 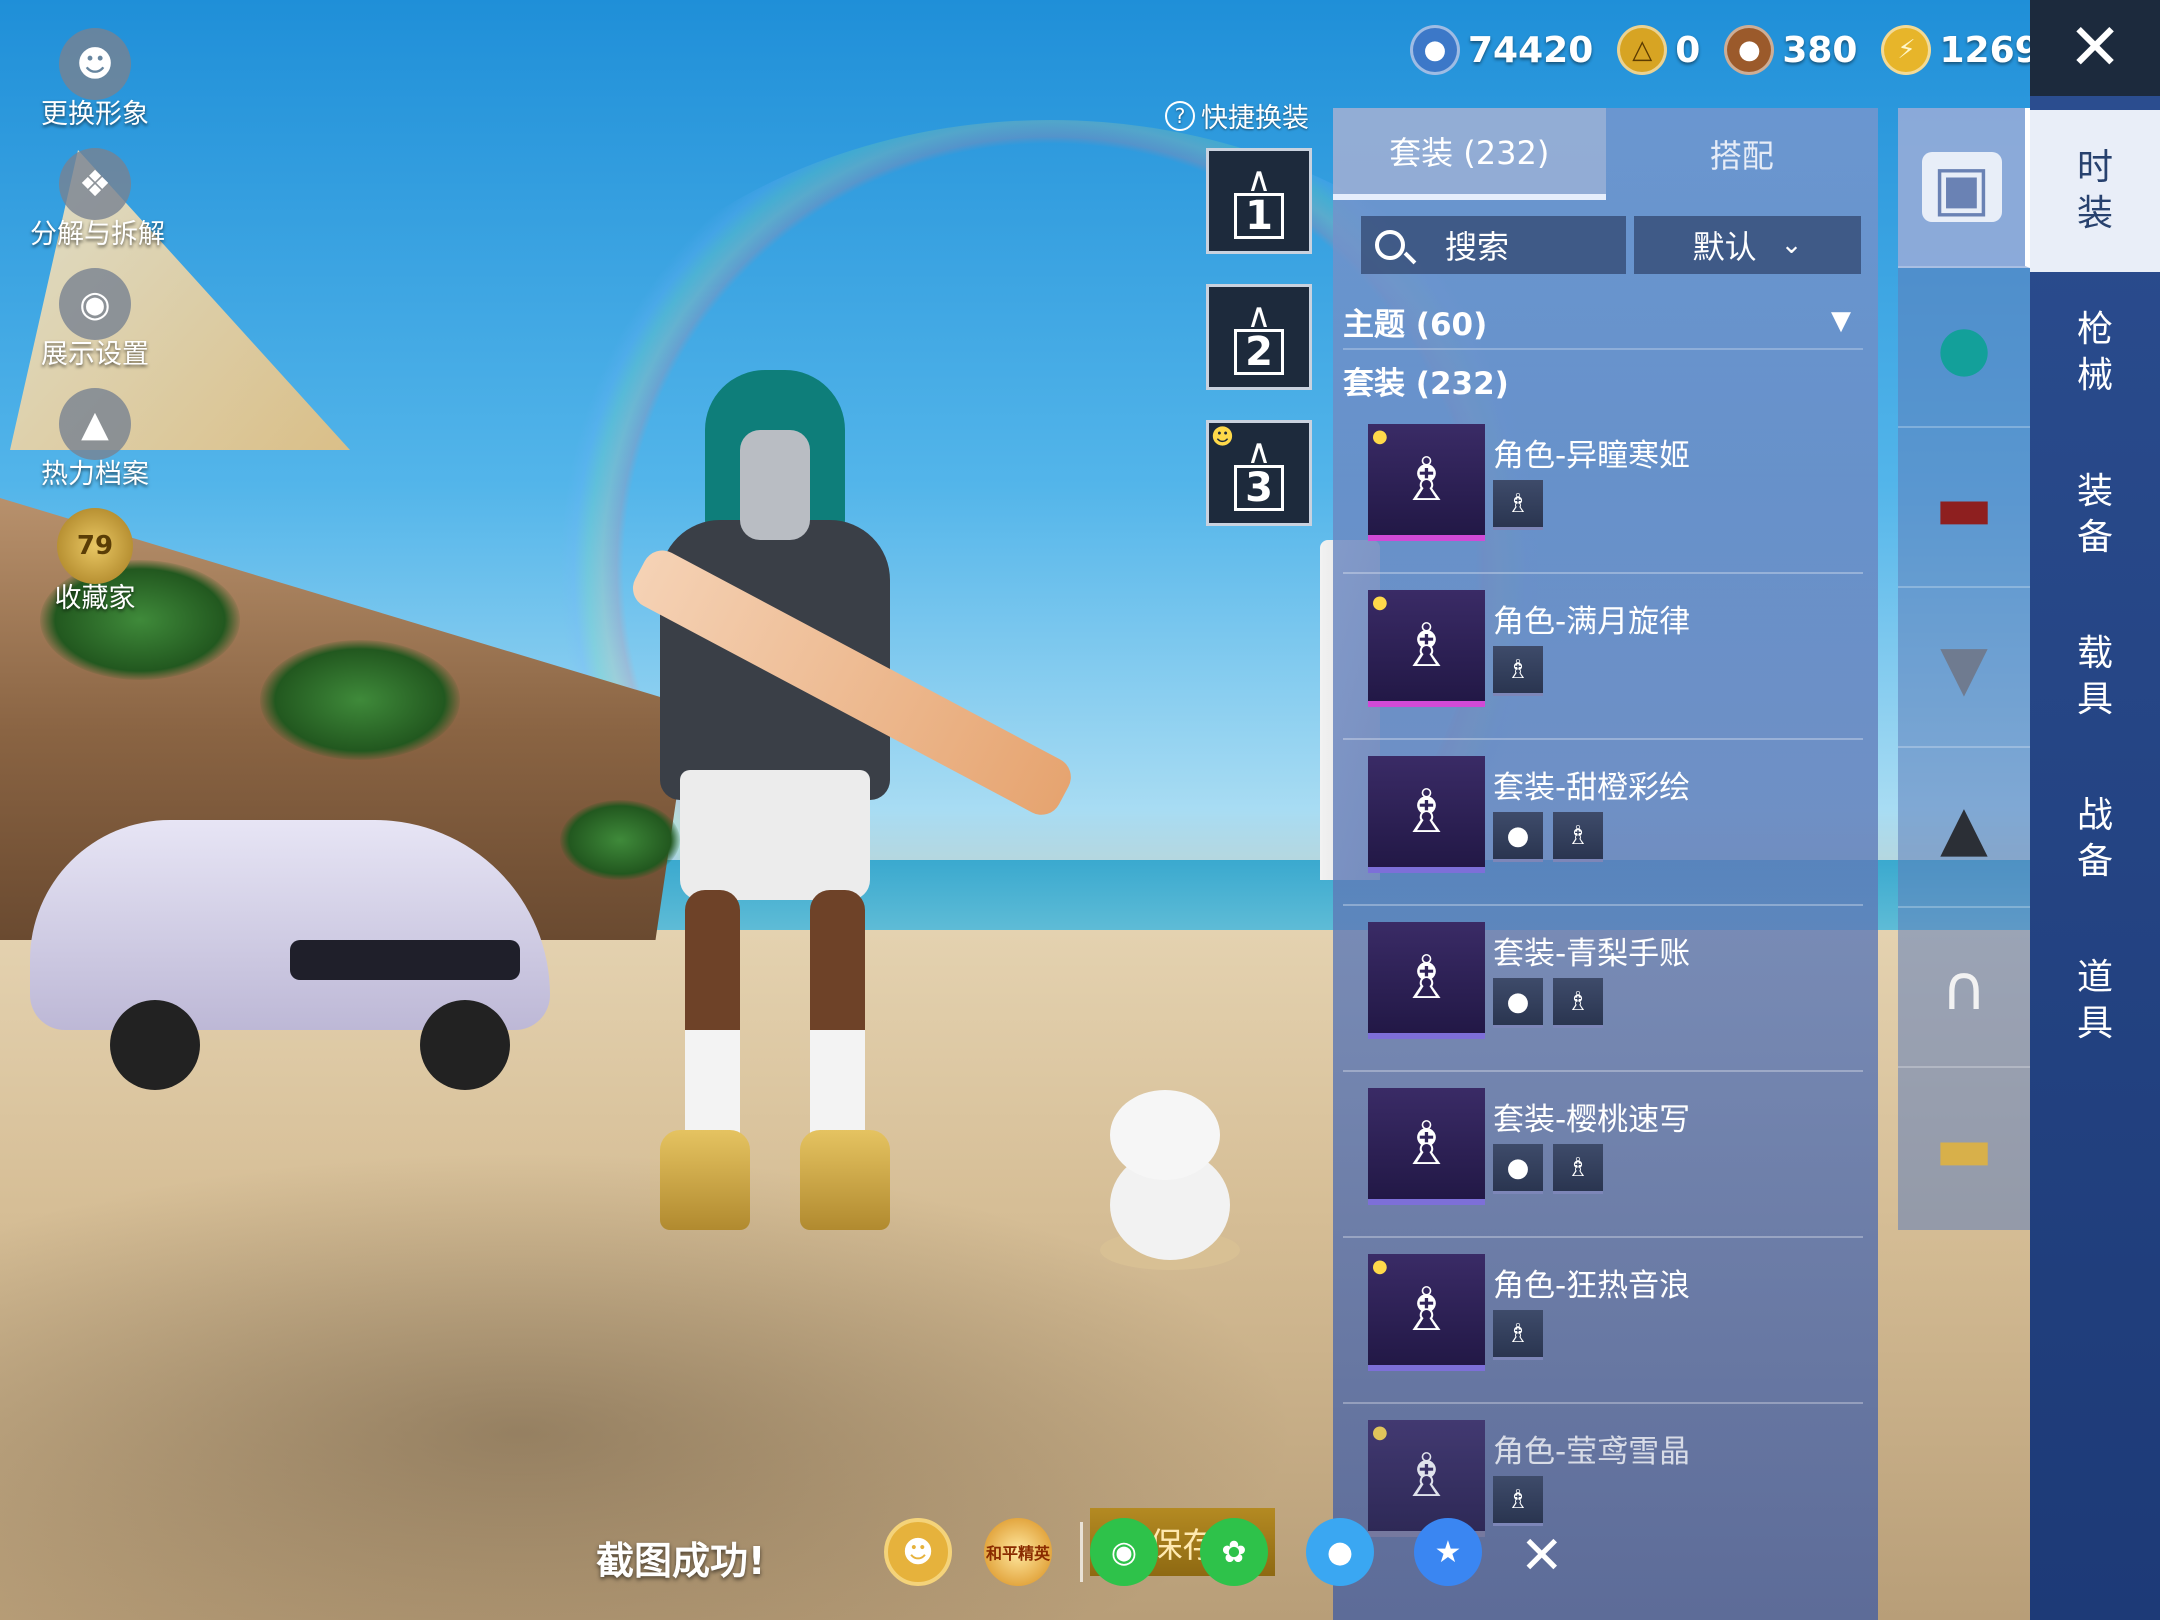 I want to click on category-hair: ●, so click(x=1964, y=348).